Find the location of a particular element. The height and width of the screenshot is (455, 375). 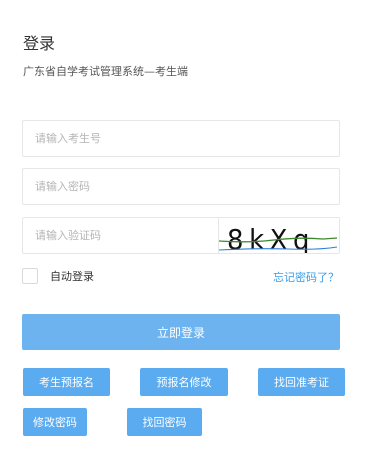

captcha-field: 8kXq is located at coordinates (181, 235).